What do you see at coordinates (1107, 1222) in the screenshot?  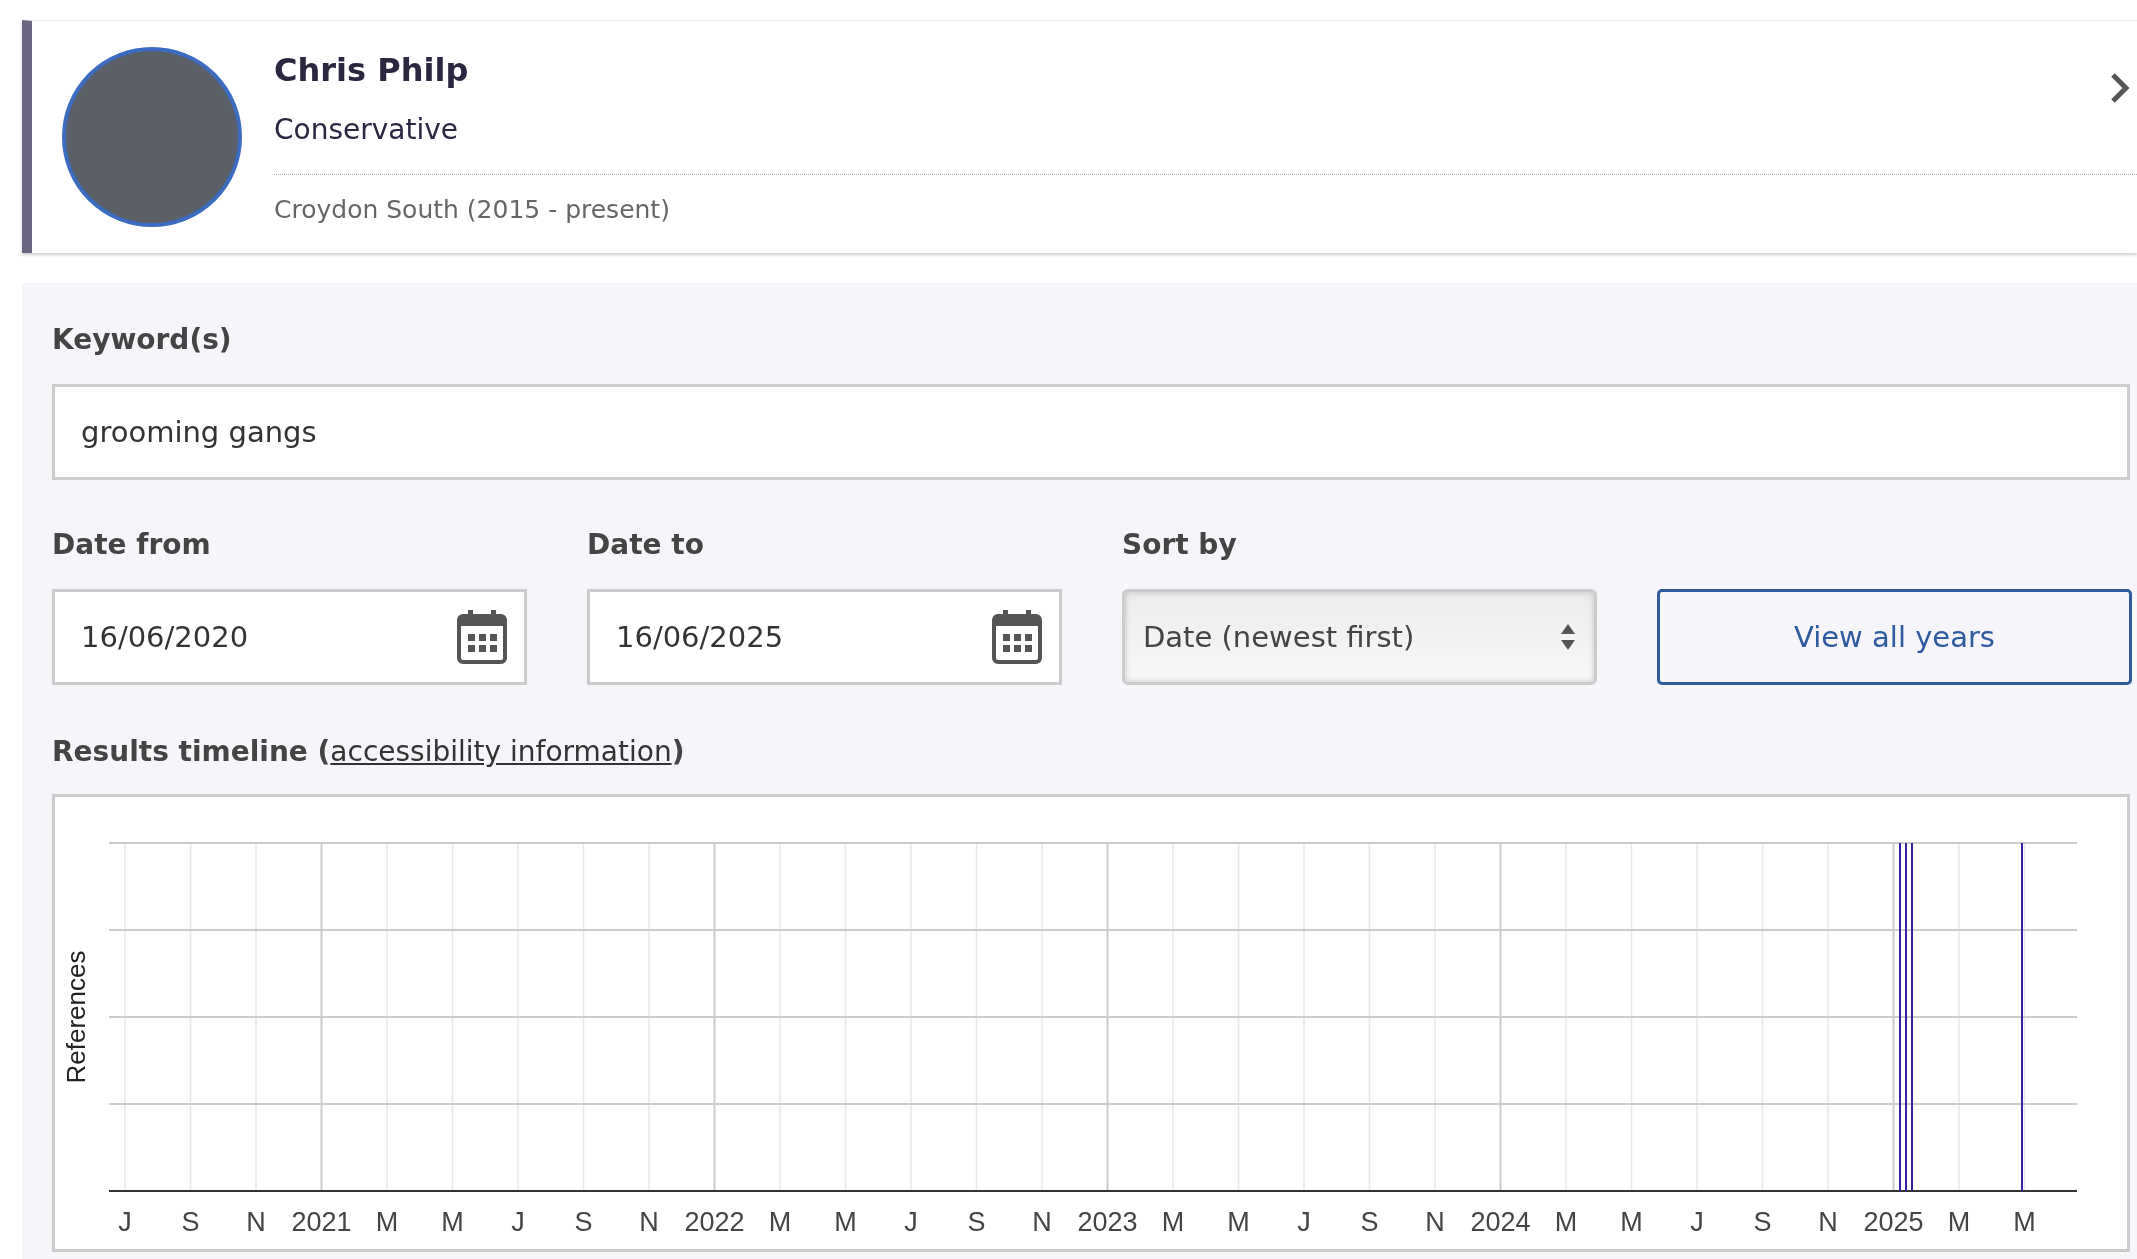 I see `axis-label: 2023` at bounding box center [1107, 1222].